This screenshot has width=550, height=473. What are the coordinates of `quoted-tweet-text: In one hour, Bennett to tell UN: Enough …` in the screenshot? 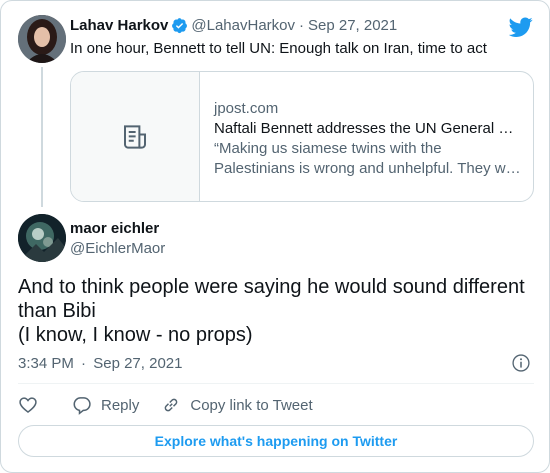 It's located at (278, 48).